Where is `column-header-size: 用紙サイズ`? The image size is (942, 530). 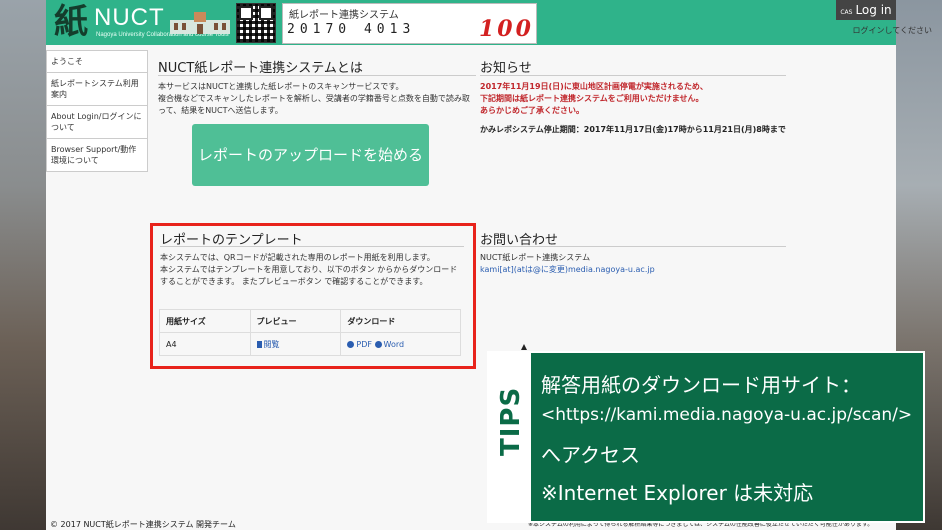 column-header-size: 用紙サイズ is located at coordinates (205, 321).